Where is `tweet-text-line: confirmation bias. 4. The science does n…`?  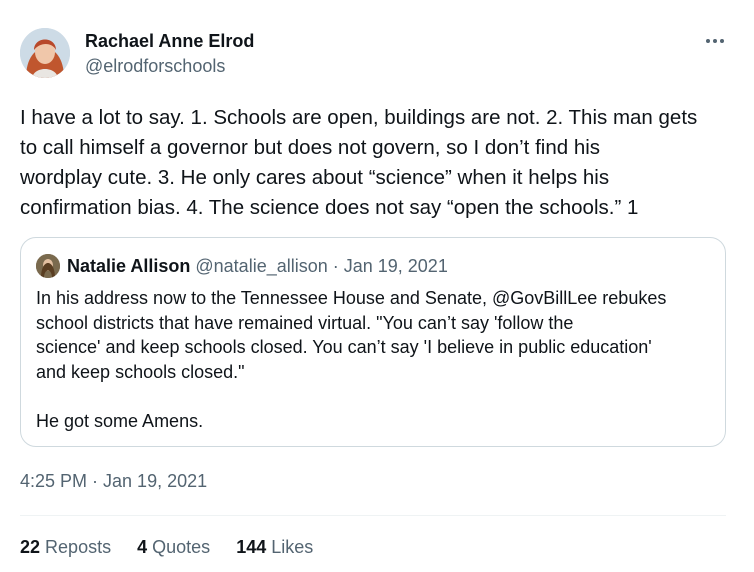
tweet-text-line: confirmation bias. 4. The science does n… is located at coordinates (329, 207).